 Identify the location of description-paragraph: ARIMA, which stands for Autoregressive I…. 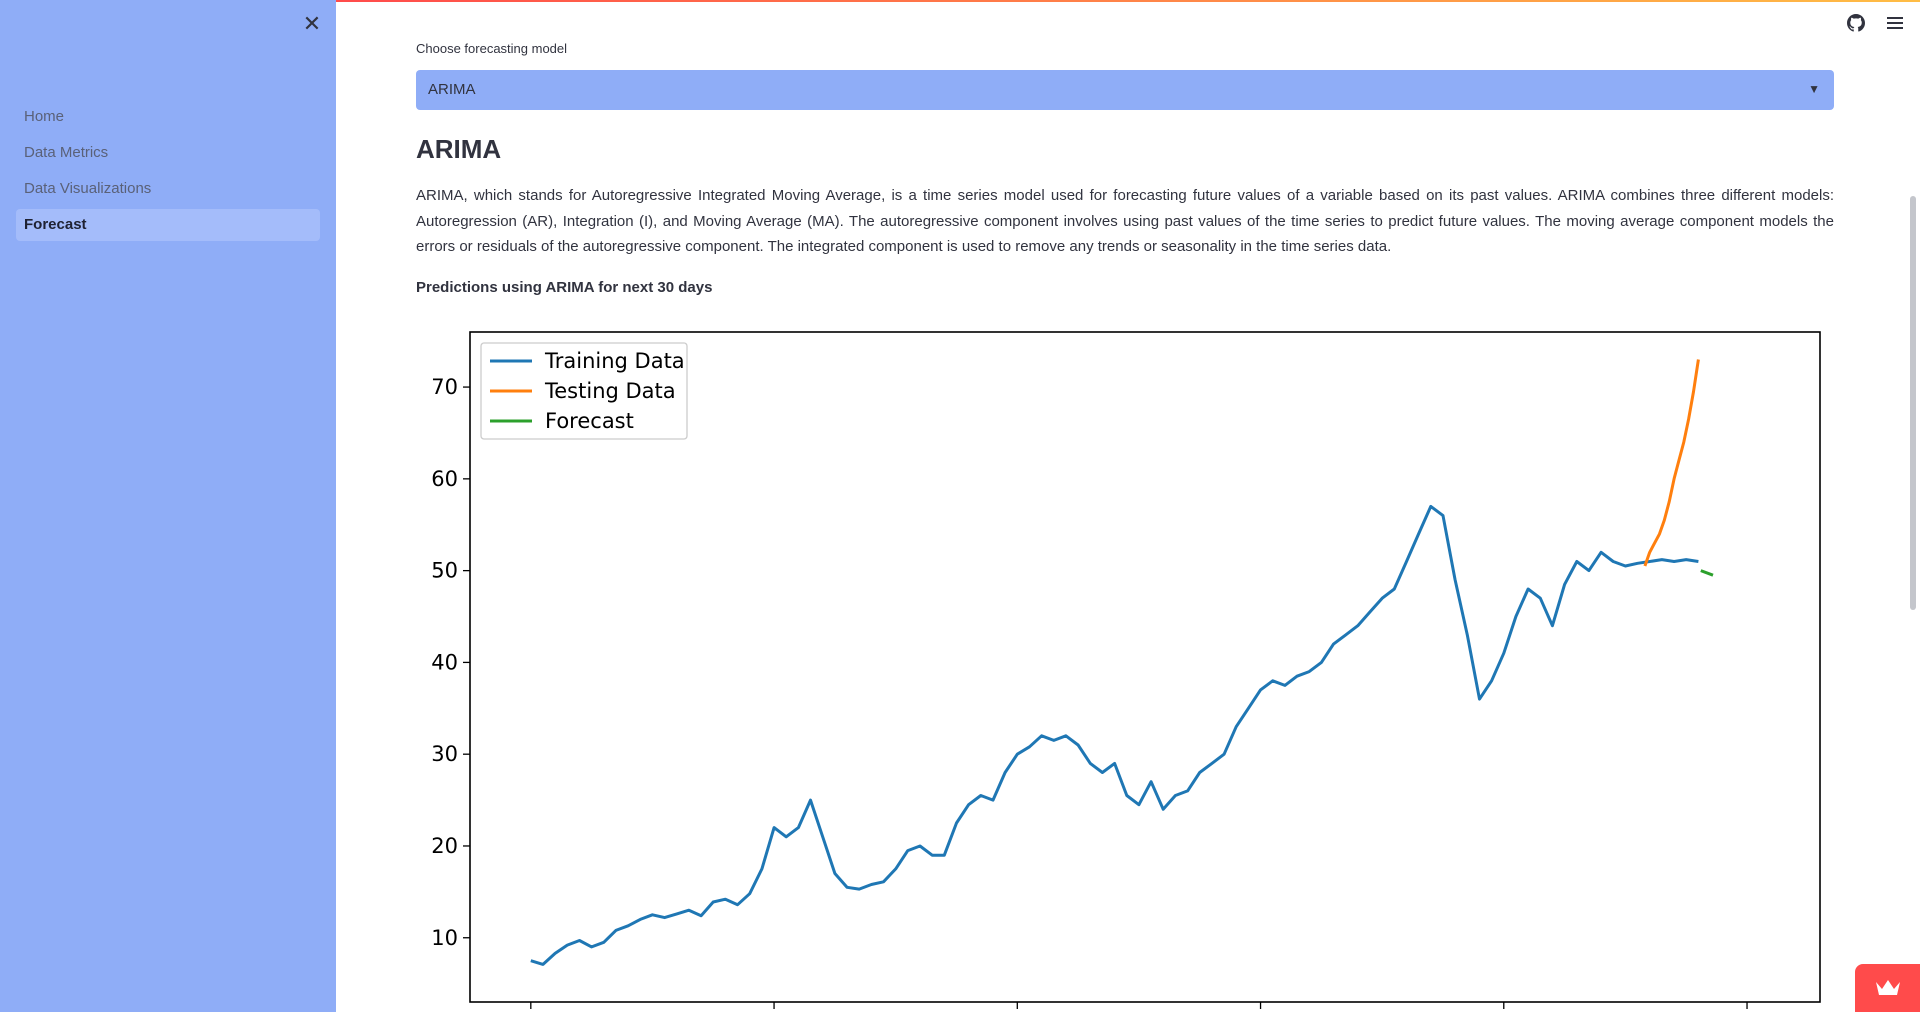
(1125, 221).